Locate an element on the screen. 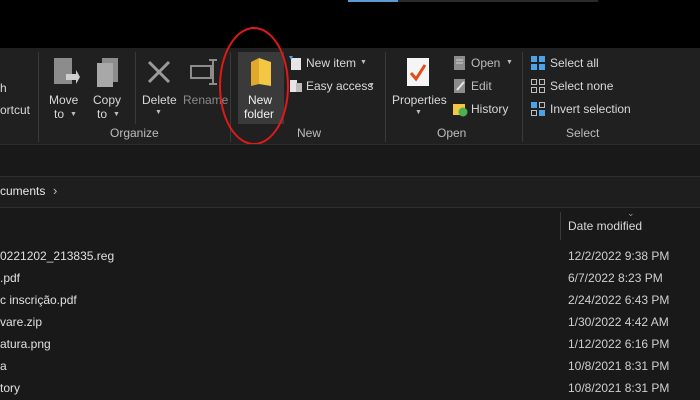 The image size is (700, 400). title-bar is located at coordinates (350, 24).